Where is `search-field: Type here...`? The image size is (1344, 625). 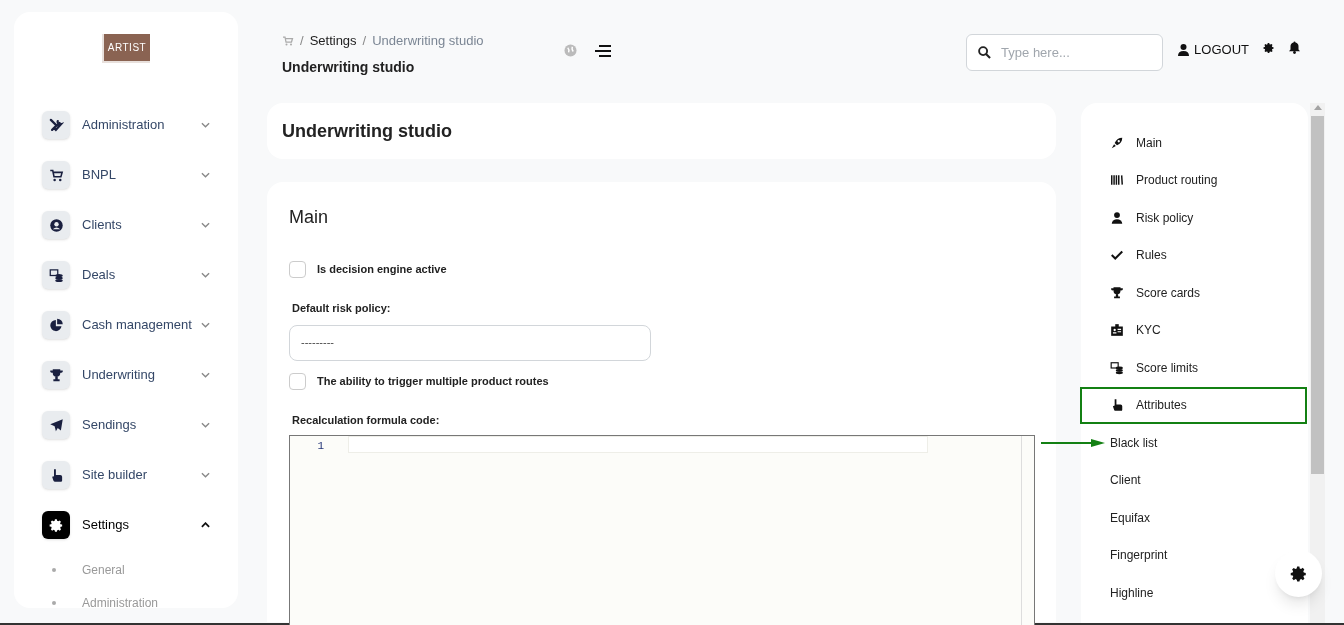 search-field: Type here... is located at coordinates (1065, 52).